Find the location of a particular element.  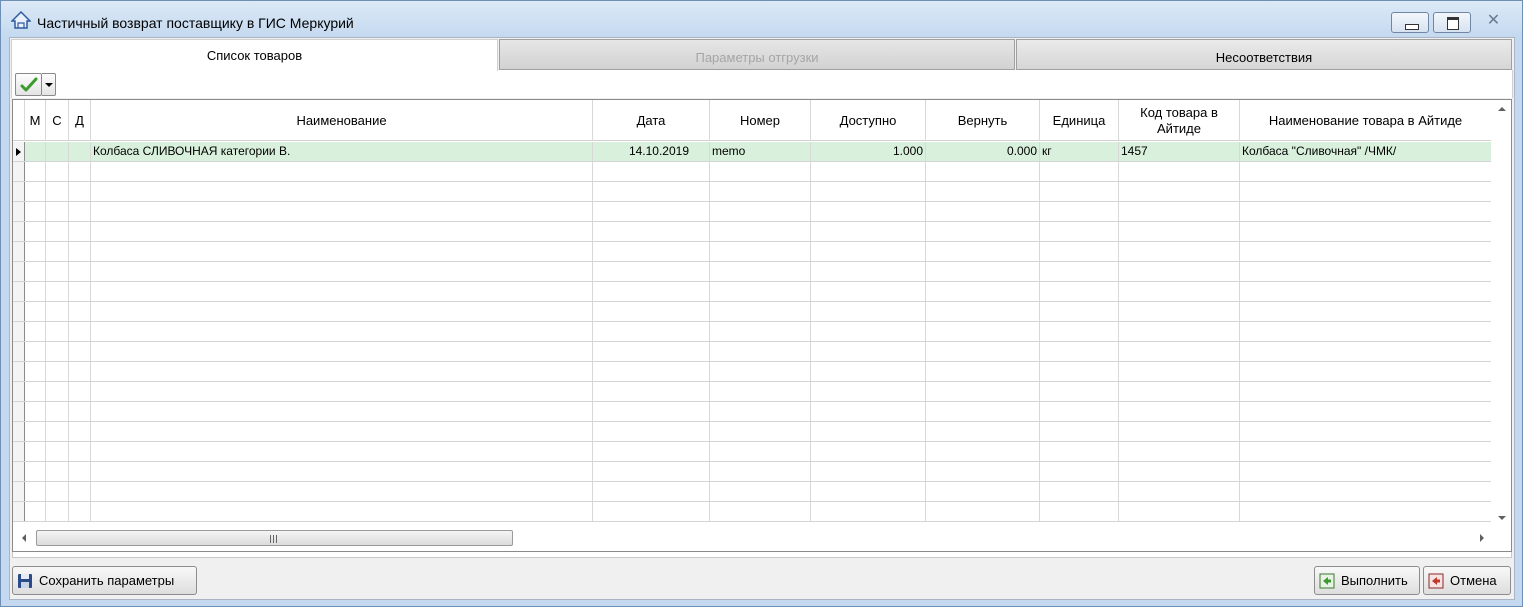

scroll-down-icon is located at coordinates (1502, 518).